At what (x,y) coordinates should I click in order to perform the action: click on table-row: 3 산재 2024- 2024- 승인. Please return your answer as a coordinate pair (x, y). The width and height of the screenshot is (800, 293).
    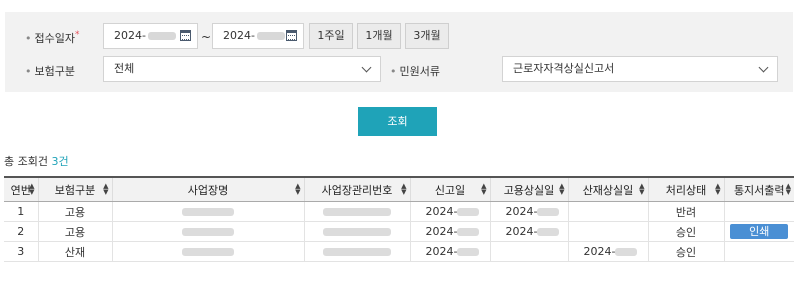
    Looking at the image, I should click on (399, 251).